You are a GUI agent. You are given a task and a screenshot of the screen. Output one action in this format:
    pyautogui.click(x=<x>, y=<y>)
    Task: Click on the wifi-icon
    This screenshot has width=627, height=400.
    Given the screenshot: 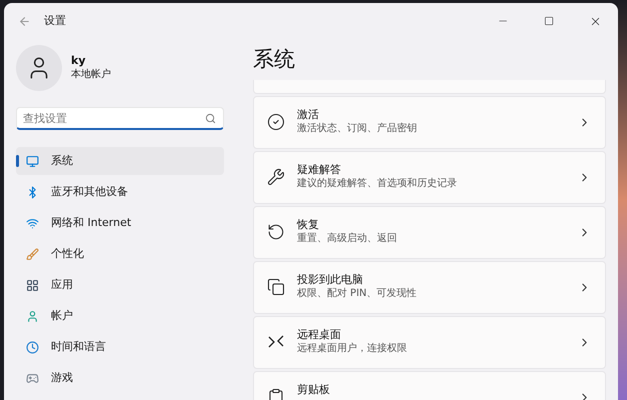 What is the action you would take?
    pyautogui.click(x=32, y=223)
    